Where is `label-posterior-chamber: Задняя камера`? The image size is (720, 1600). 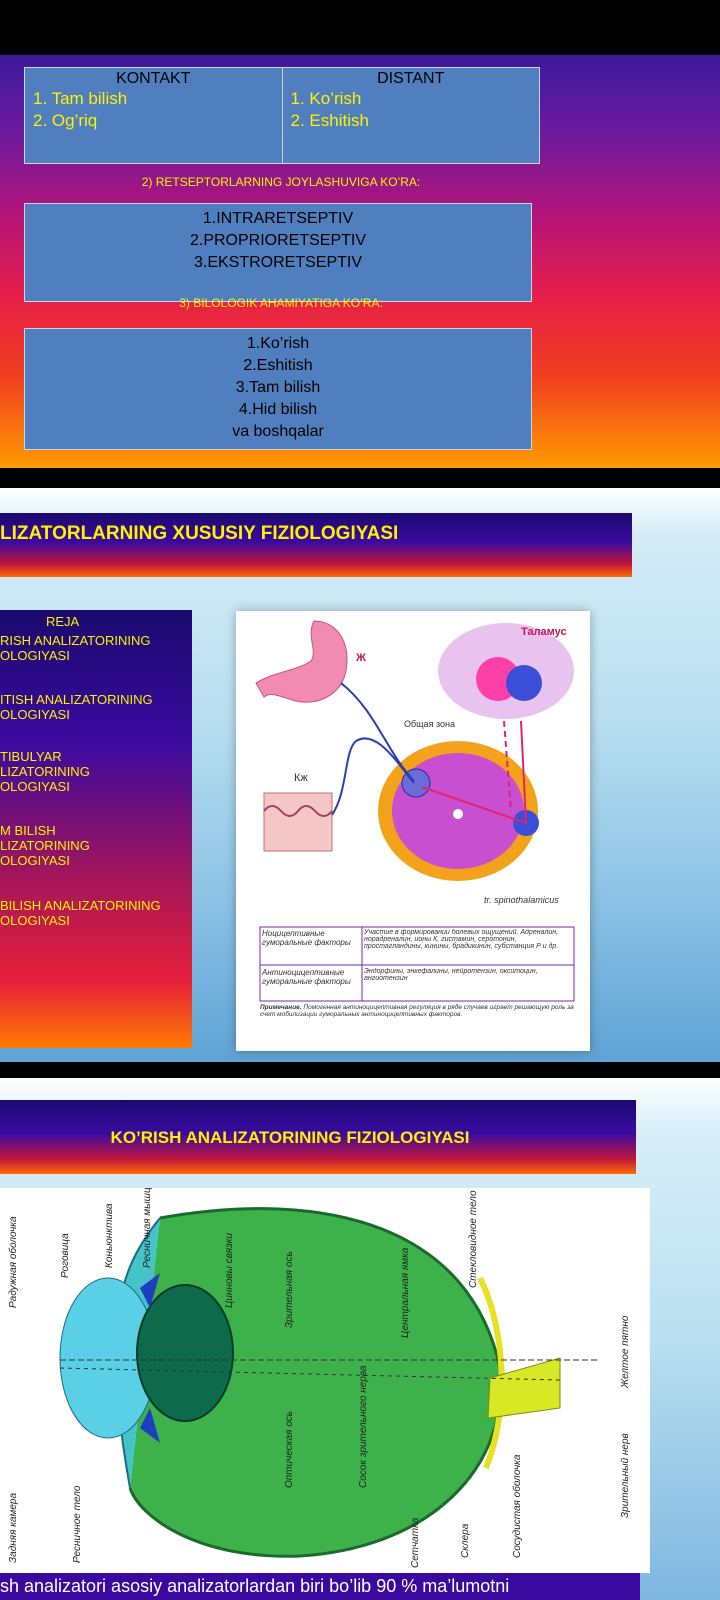
label-posterior-chamber: Задняя камера is located at coordinates (13, 1528).